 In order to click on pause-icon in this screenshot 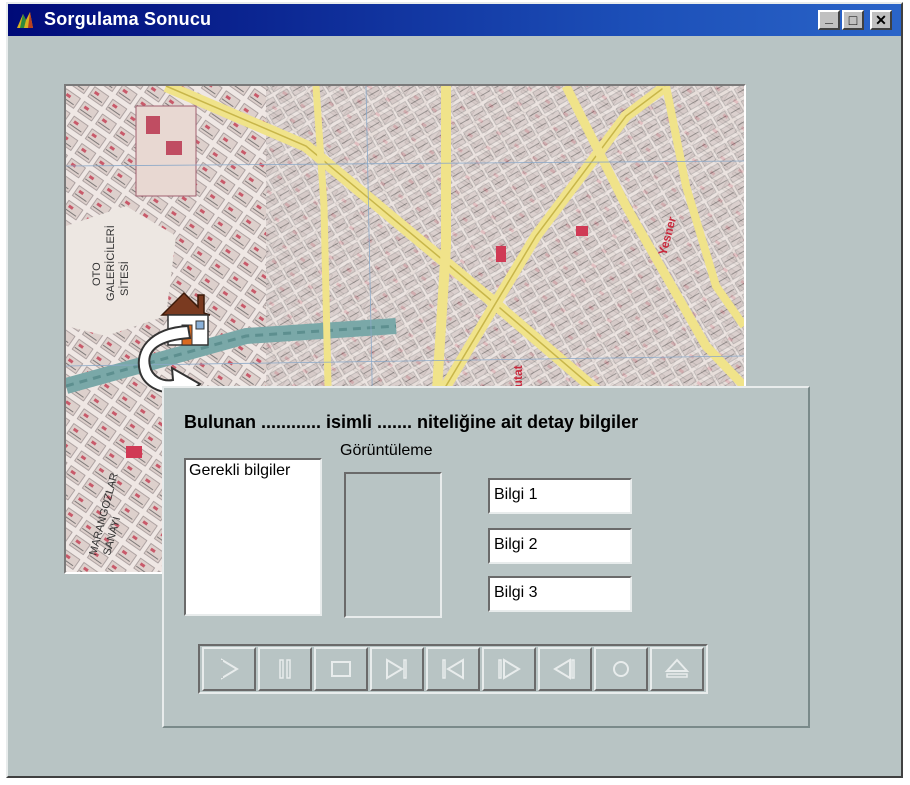, I will do `click(285, 669)`.